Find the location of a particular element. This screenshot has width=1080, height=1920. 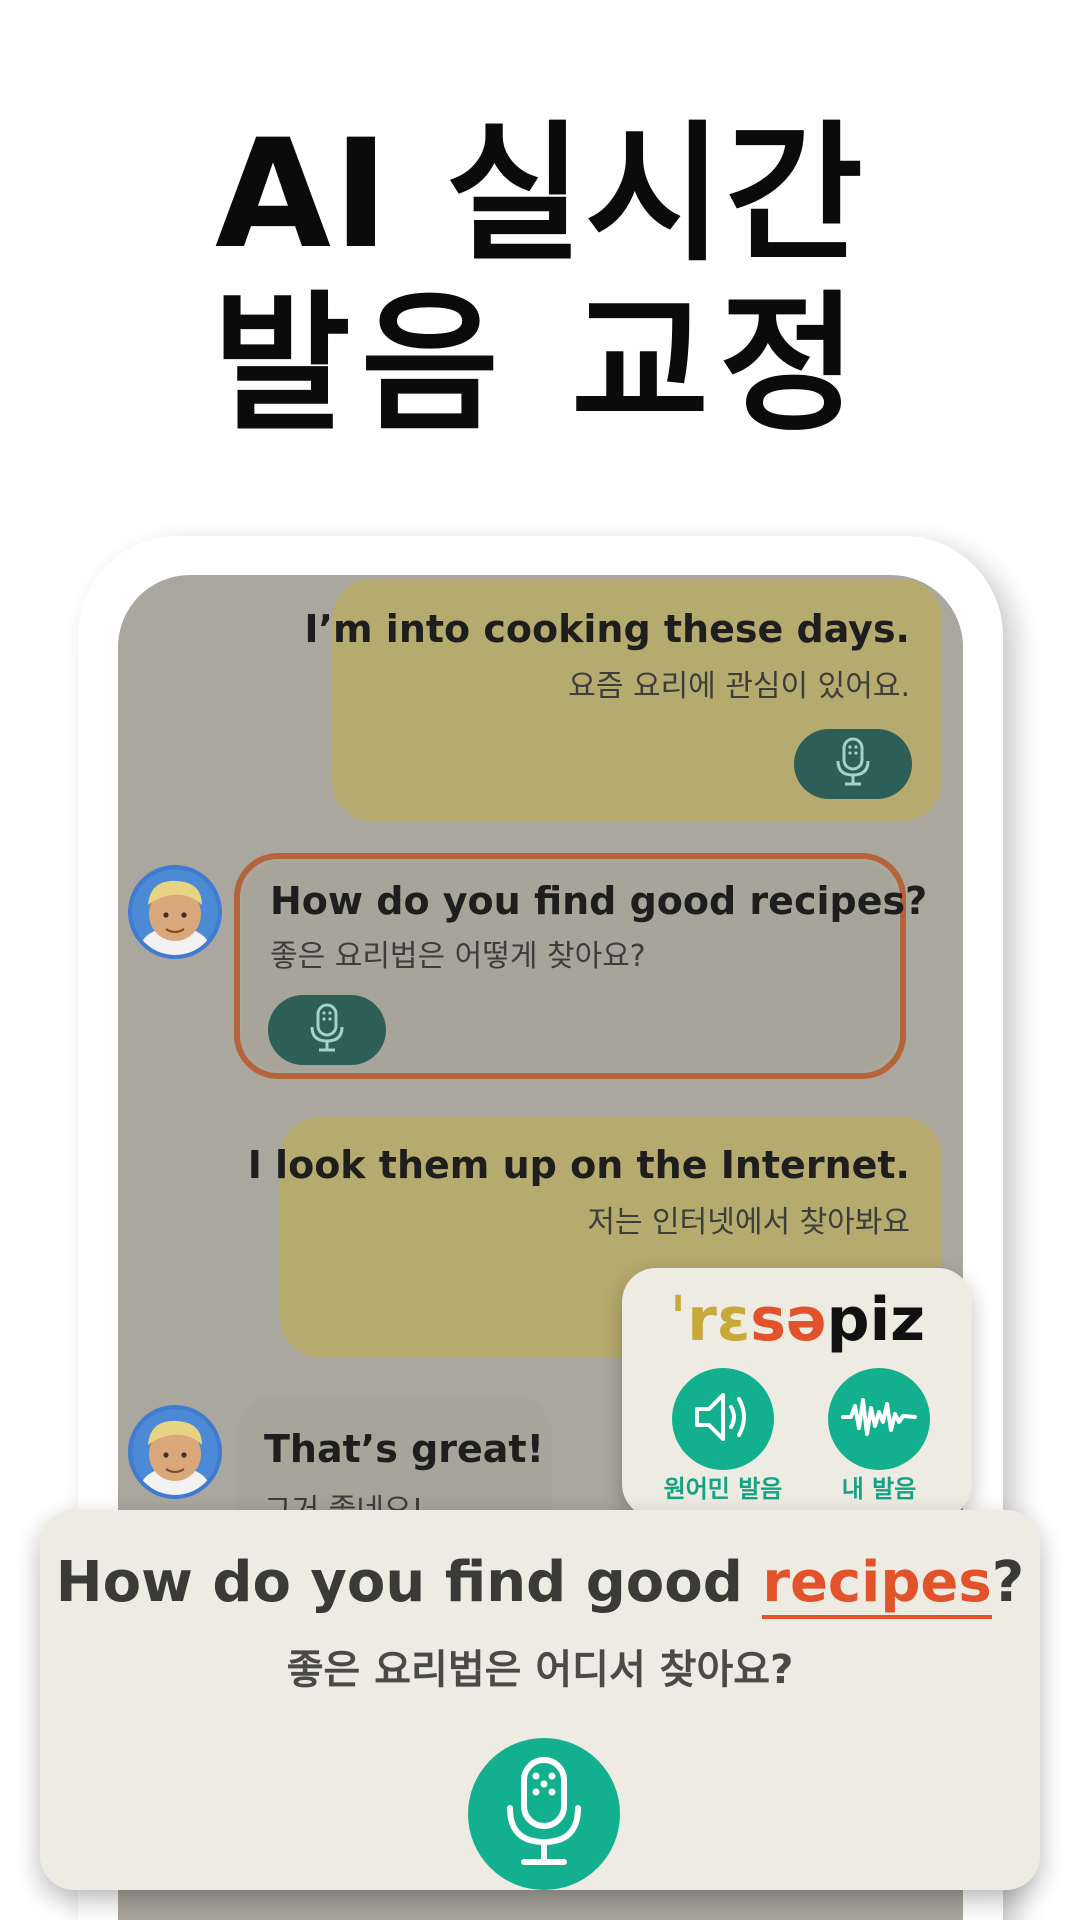

pronunciation-popup: ˈrɛsəpiz 원어민 발음 내 발음 is located at coordinates (797, 1393).